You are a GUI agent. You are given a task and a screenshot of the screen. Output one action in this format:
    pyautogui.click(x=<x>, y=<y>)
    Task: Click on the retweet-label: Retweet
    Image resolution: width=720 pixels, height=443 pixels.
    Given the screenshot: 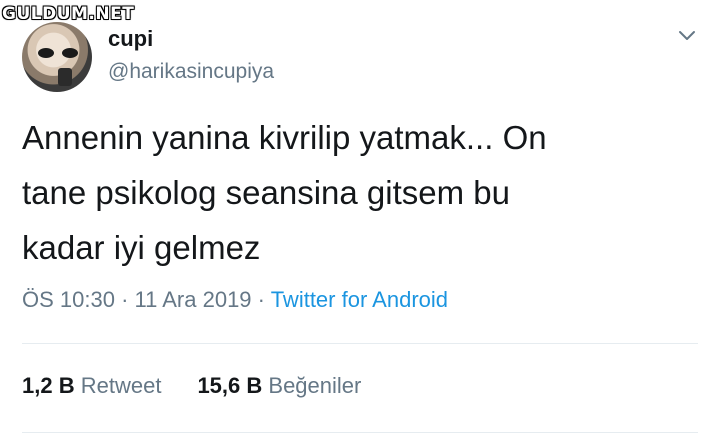 What is the action you would take?
    pyautogui.click(x=121, y=385)
    